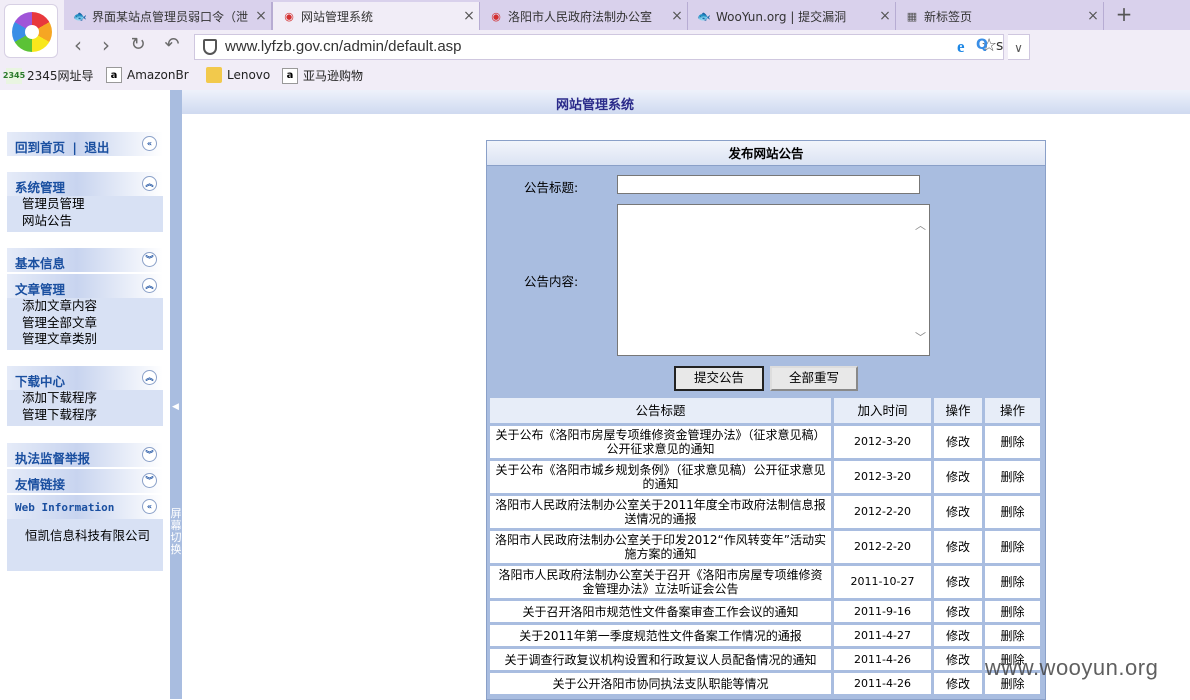 This screenshot has height=700, width=1190. Describe the element at coordinates (660, 659) in the screenshot. I see `row-title: 关于调查行政复议机构设置和行政复议人员配备情况的通知` at that location.